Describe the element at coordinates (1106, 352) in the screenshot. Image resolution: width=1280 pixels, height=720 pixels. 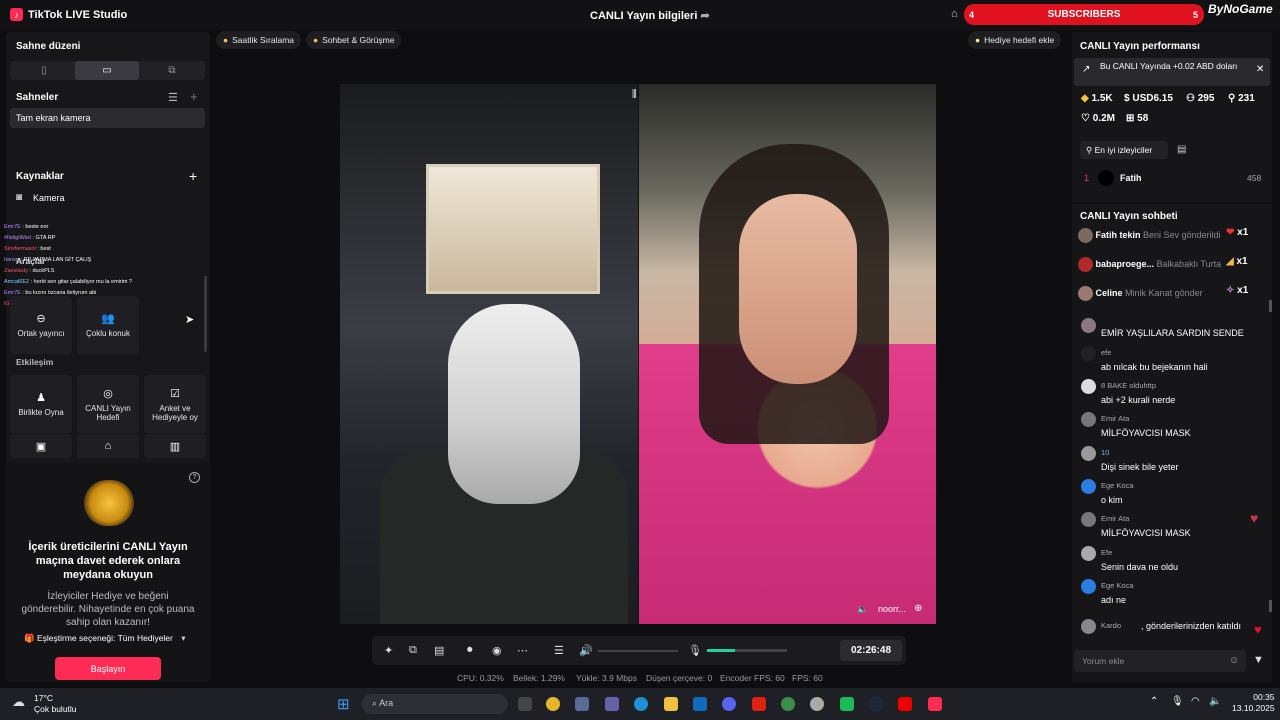
I see `chat-username: efe` at that location.